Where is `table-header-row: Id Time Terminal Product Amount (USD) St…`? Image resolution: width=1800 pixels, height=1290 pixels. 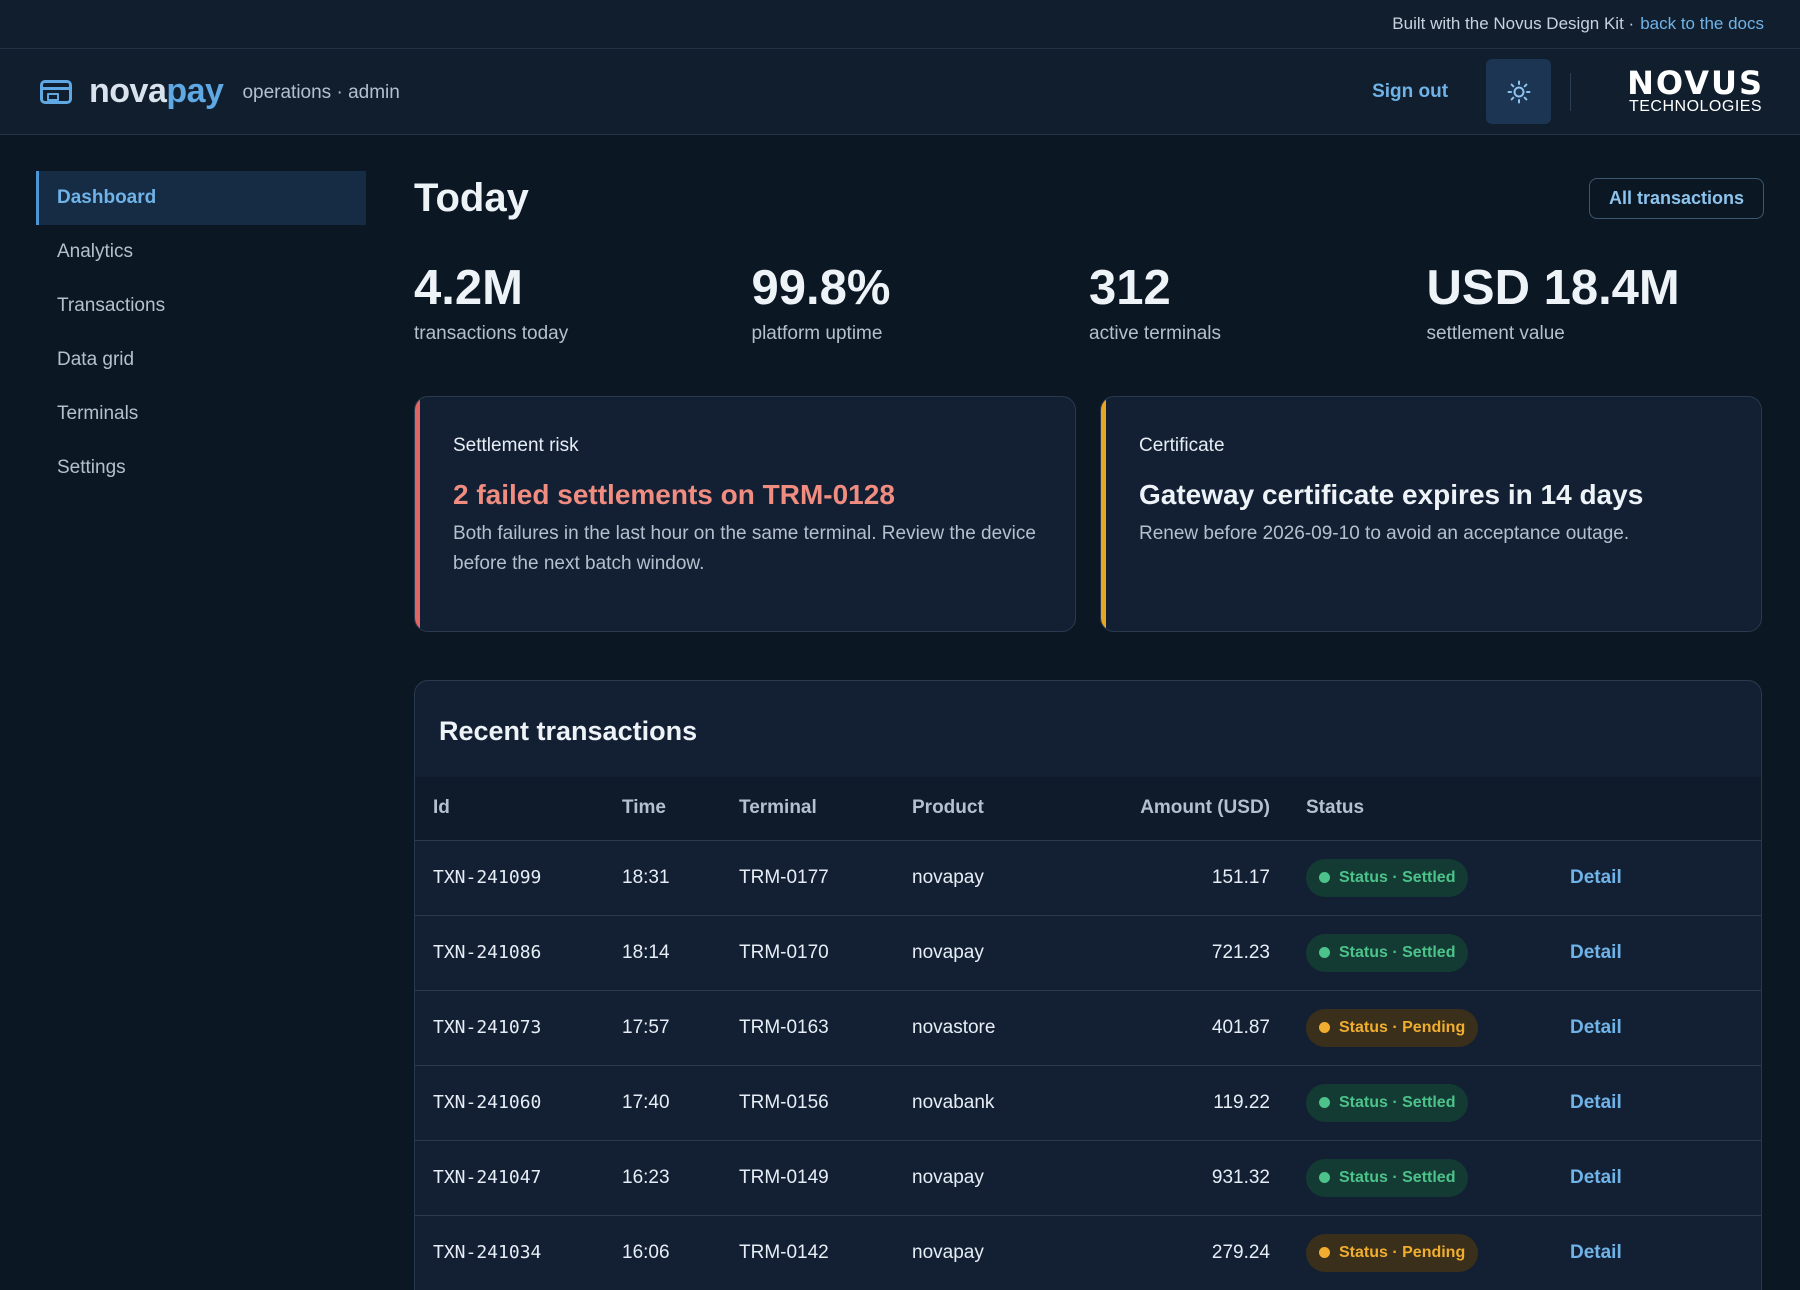 table-header-row: Id Time Terminal Product Amount (USD) St… is located at coordinates (1088, 808).